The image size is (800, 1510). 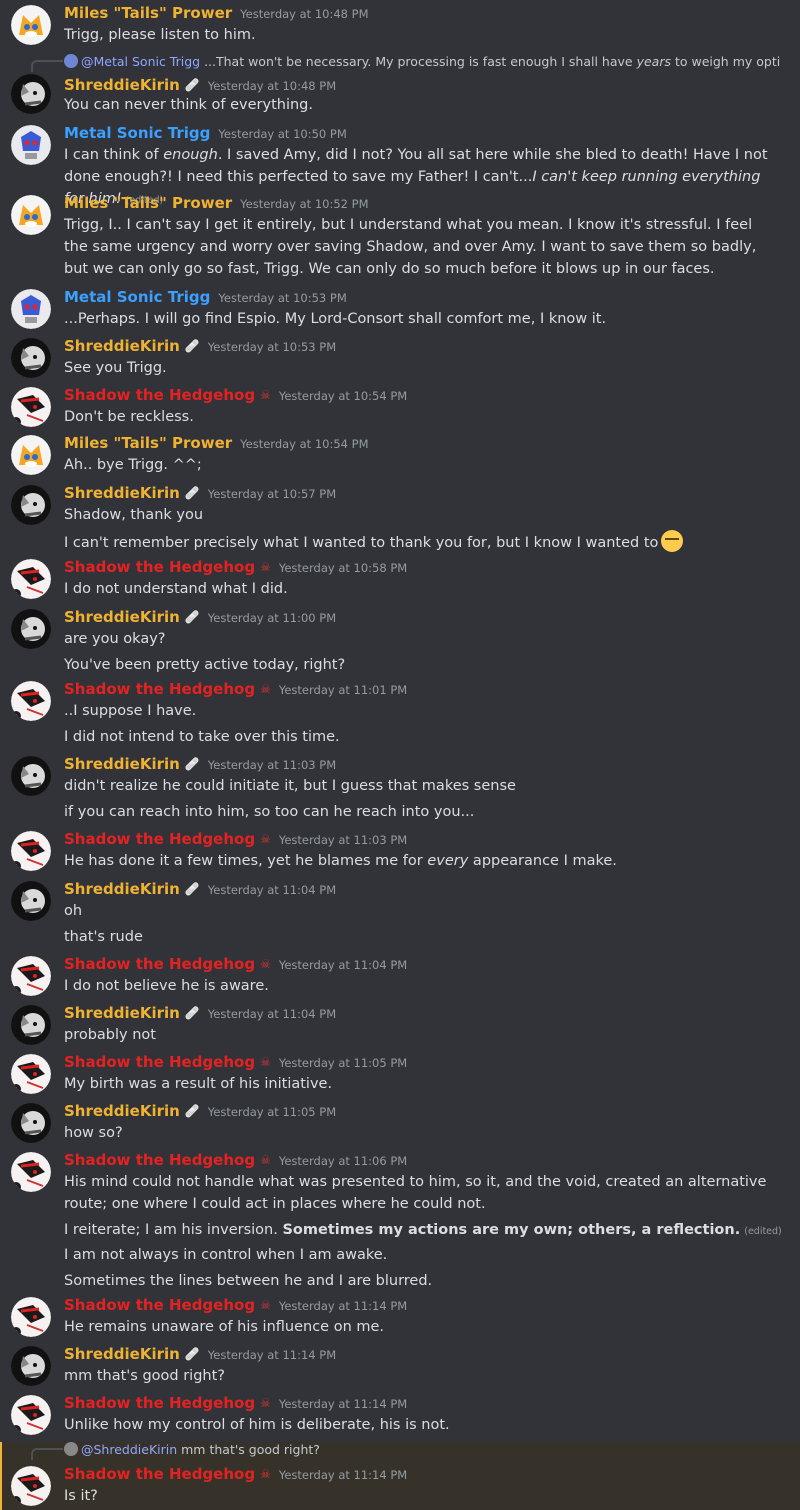 I want to click on reply-preview: @ShreddieKirin mm that's good right?, so click(x=422, y=1449).